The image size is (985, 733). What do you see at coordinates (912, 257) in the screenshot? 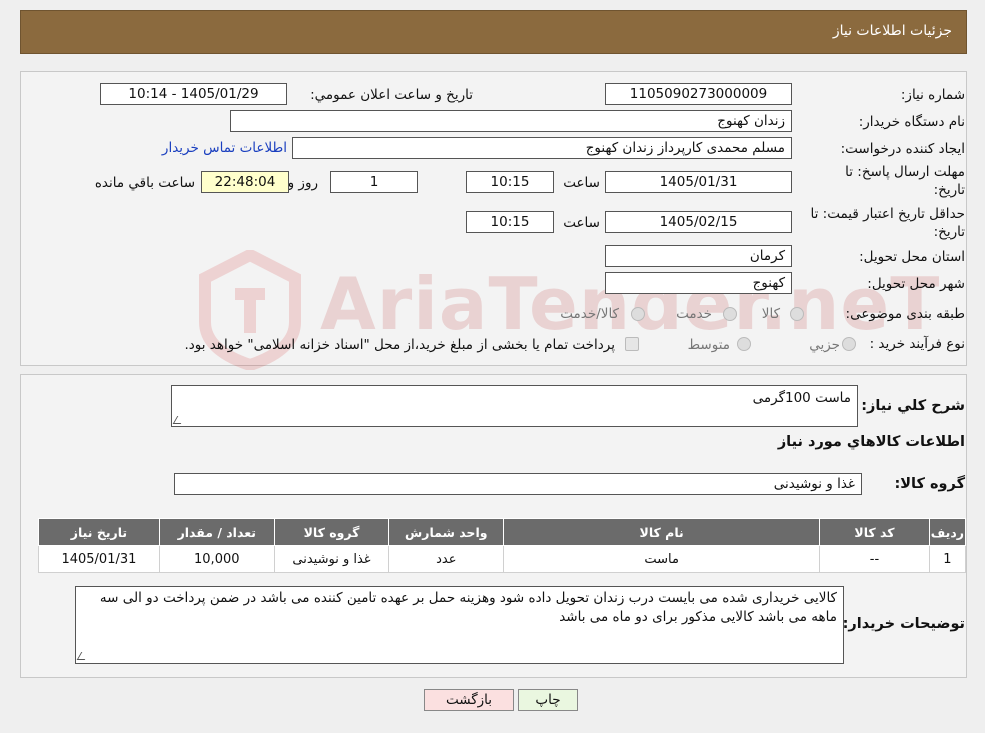
I see `province-label: استان محل تحويل:` at bounding box center [912, 257].